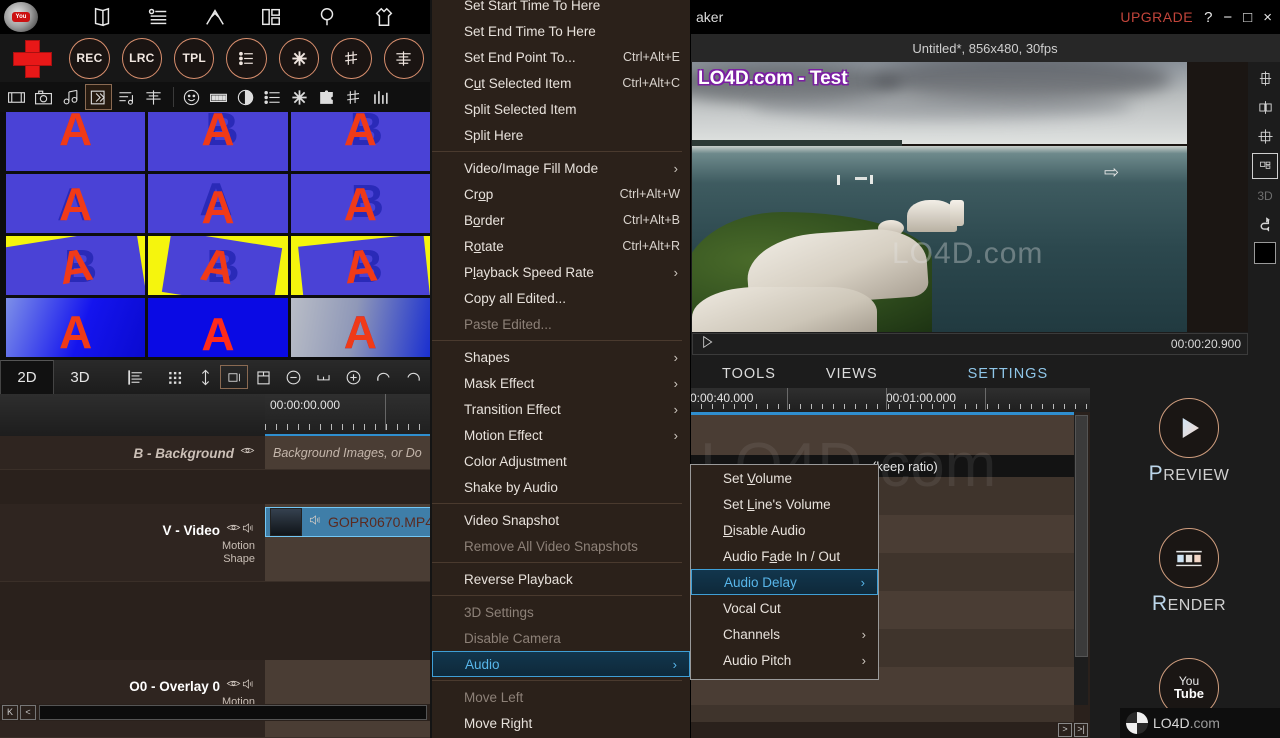  I want to click on flip-icon, so click(1265, 225).